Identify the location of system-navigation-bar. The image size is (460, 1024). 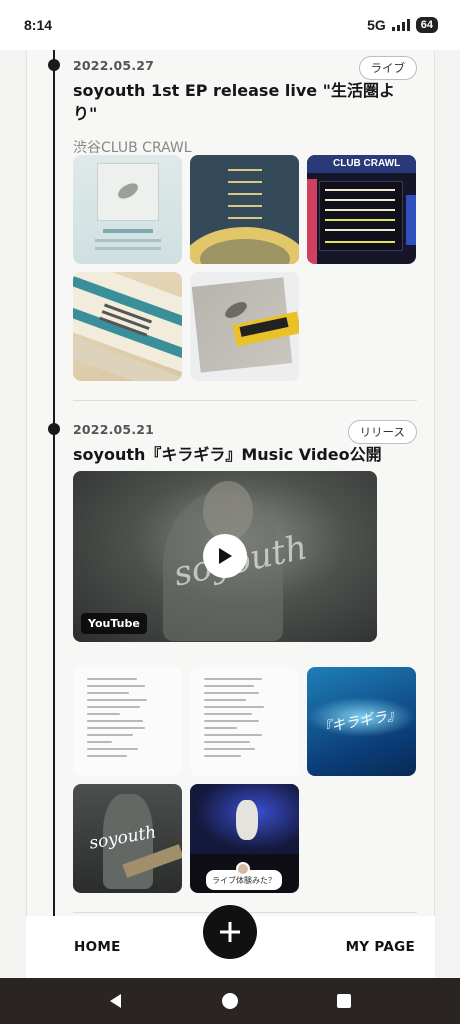
(230, 1001).